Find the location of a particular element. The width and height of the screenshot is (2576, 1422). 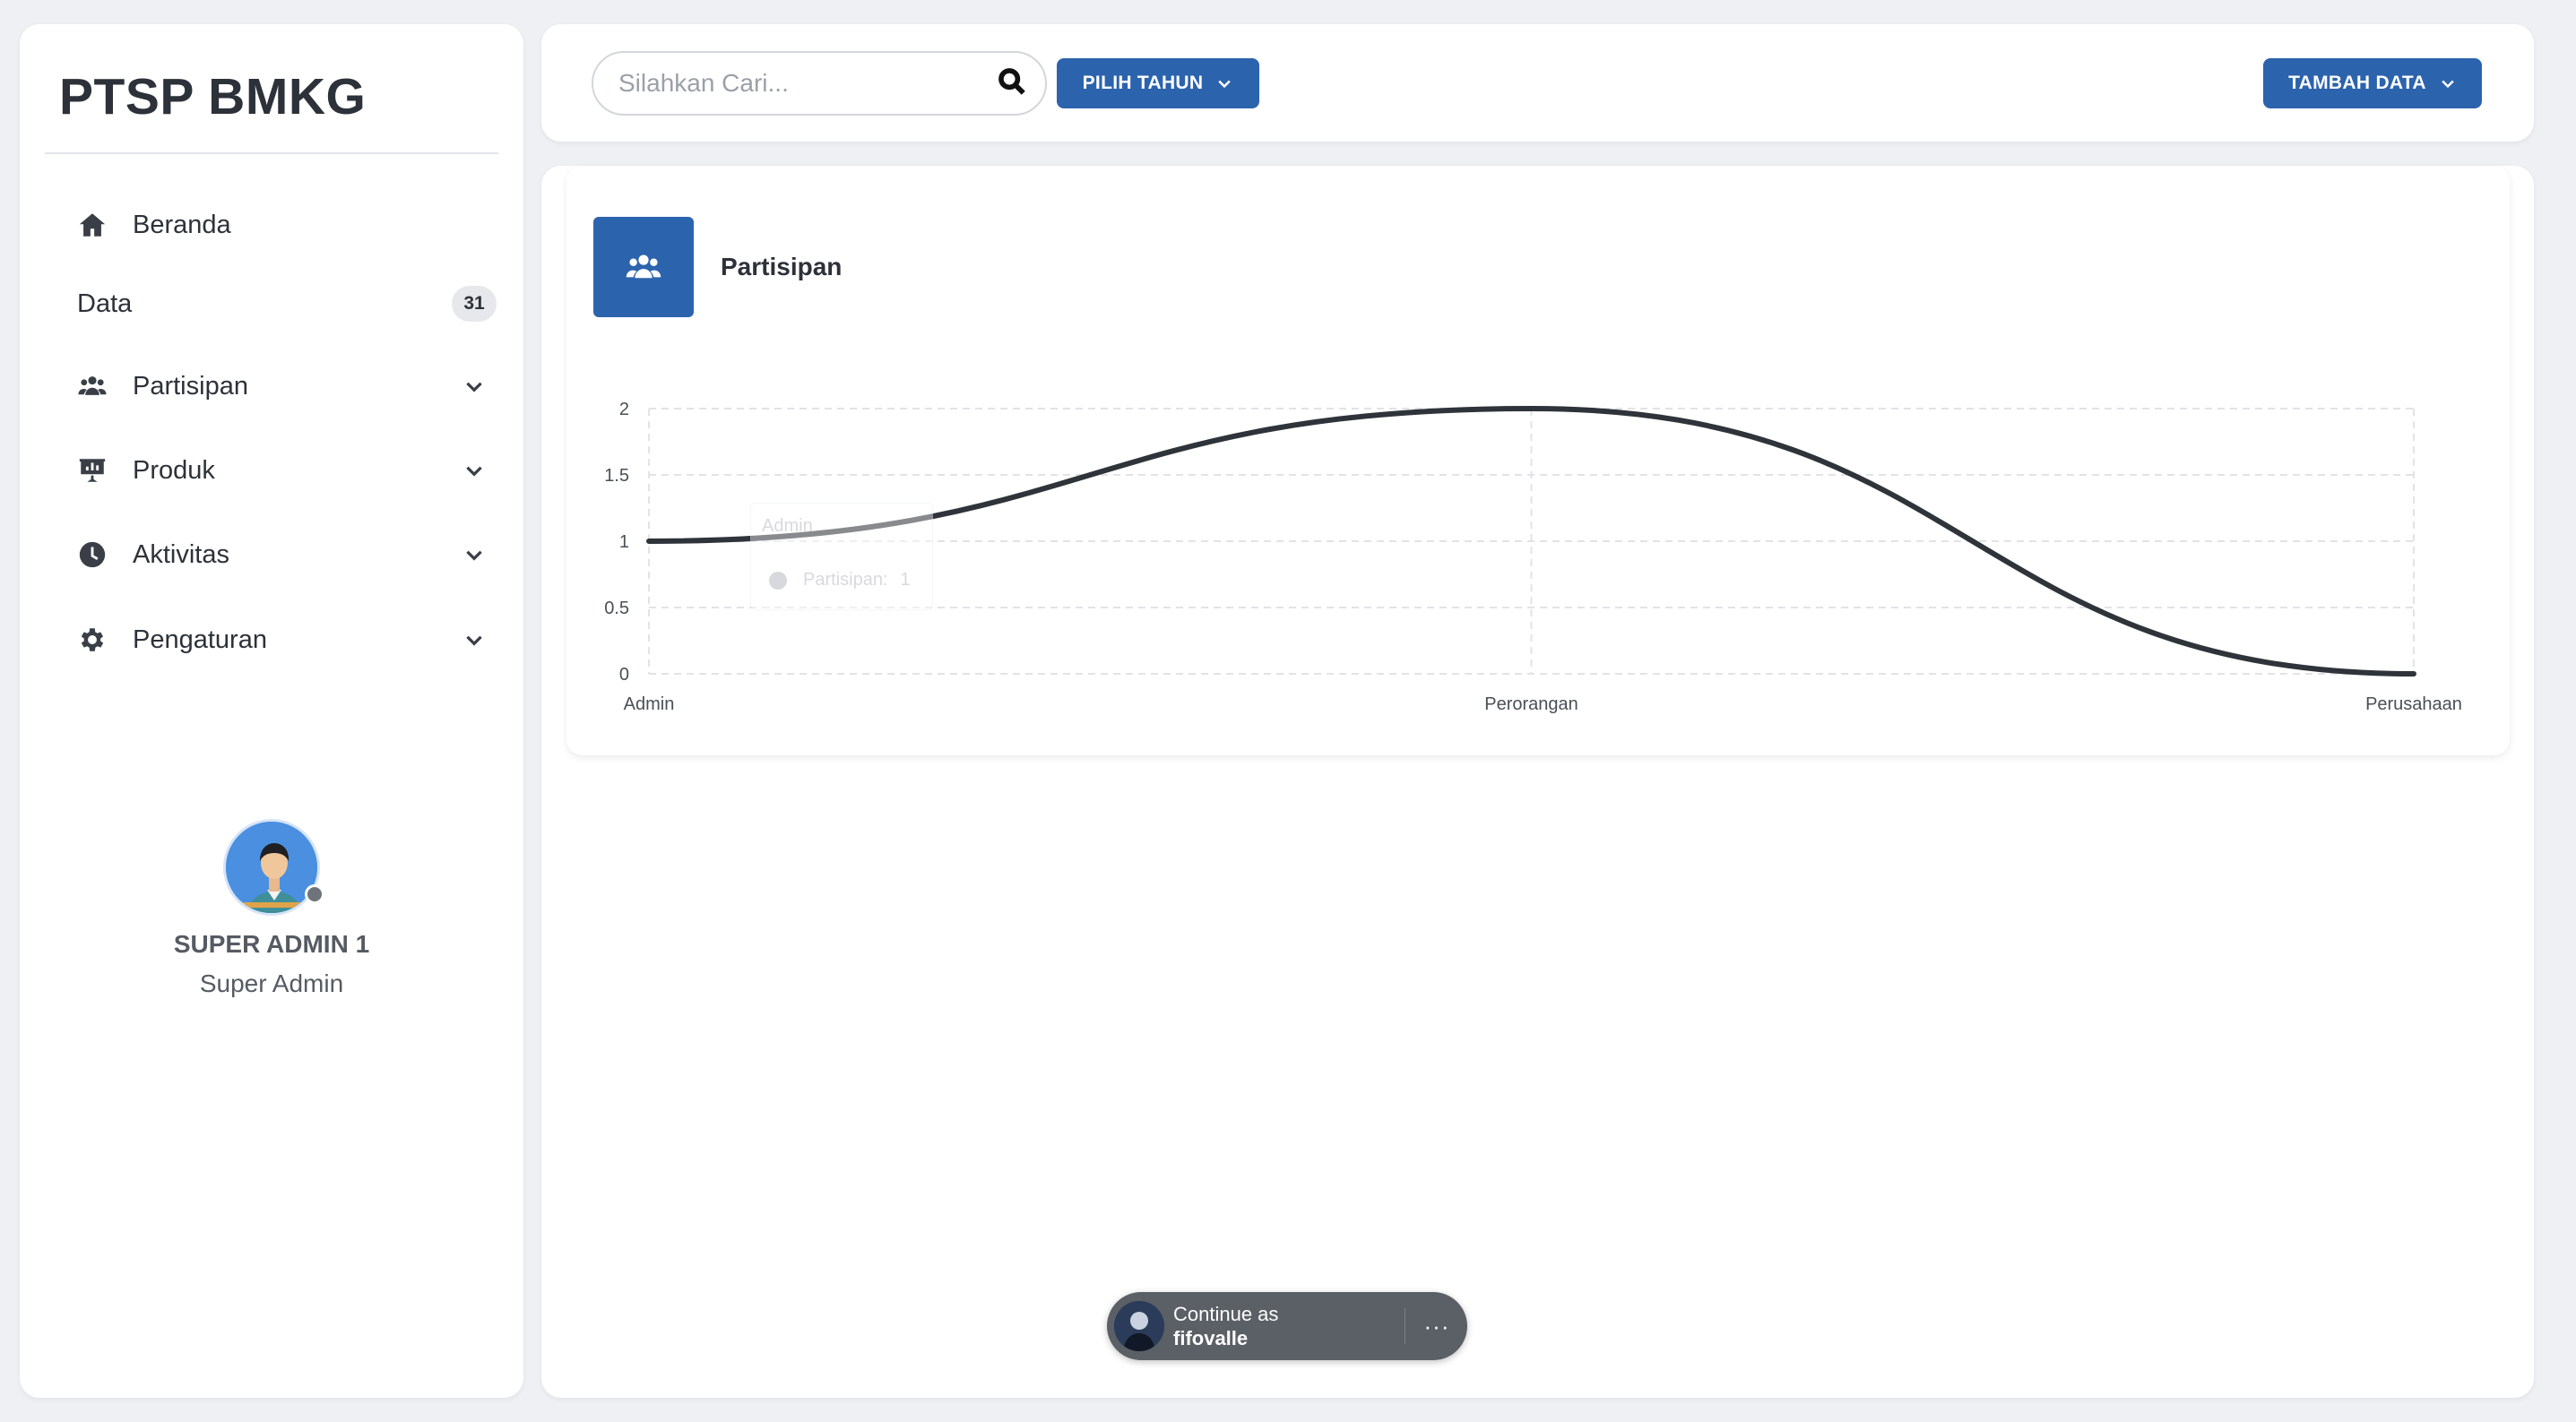

top-bar: PILIH TAHUN TAMBAH DATA is located at coordinates (1537, 83).